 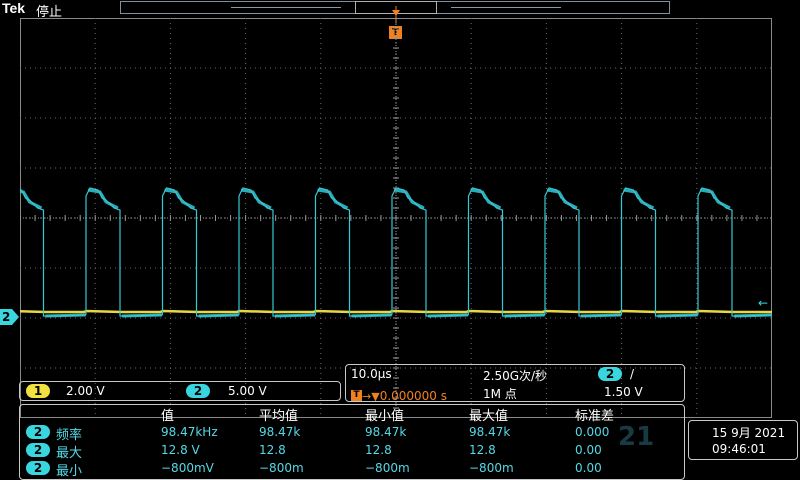 What do you see at coordinates (763, 303) in the screenshot?
I see `trigger-level-arrow-icon: ←` at bounding box center [763, 303].